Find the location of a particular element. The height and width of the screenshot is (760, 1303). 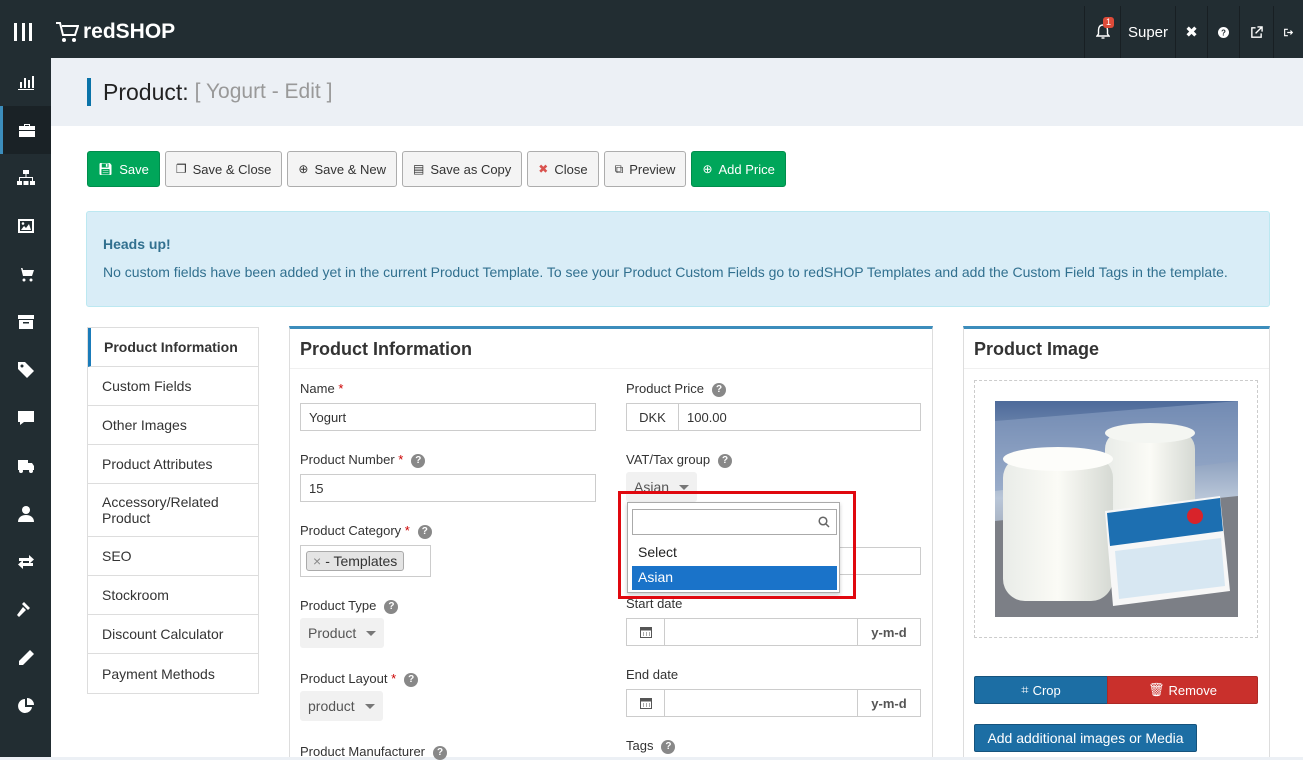

app-name: redSHOP is located at coordinates (129, 31).